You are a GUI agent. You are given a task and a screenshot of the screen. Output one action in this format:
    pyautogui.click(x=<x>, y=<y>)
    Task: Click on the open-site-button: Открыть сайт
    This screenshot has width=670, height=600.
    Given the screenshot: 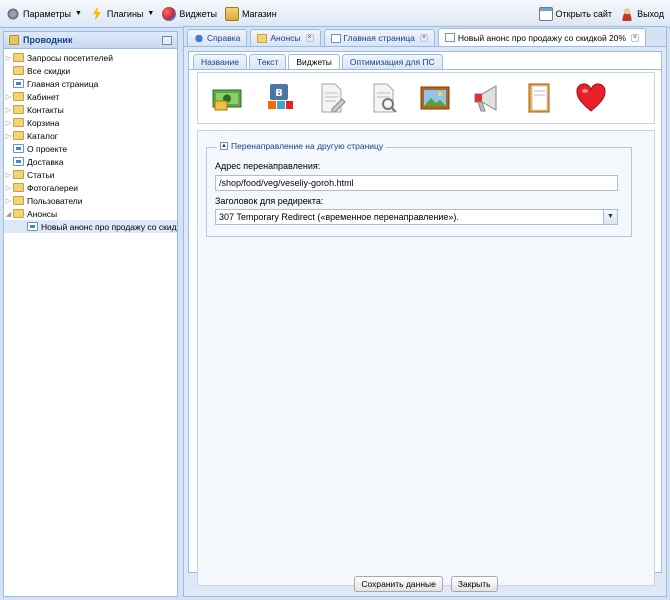 What is the action you would take?
    pyautogui.click(x=575, y=14)
    